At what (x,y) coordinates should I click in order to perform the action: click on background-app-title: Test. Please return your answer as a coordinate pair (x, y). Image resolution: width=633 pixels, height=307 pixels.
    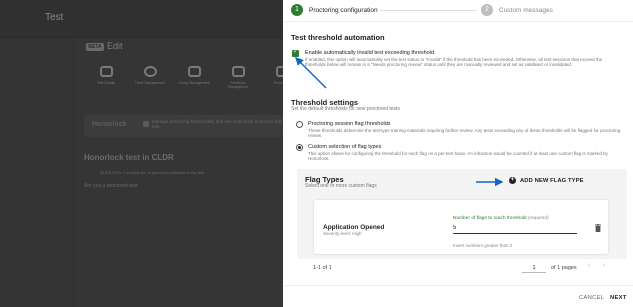
    Looking at the image, I should click on (54, 17).